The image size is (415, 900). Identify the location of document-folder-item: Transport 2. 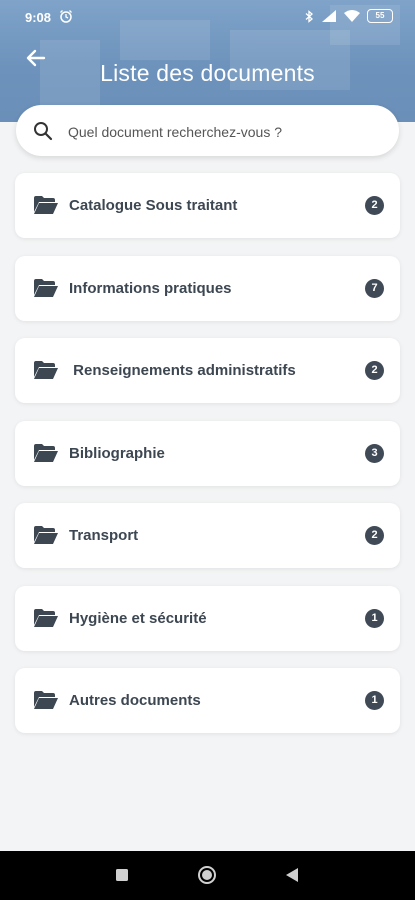
(207, 535).